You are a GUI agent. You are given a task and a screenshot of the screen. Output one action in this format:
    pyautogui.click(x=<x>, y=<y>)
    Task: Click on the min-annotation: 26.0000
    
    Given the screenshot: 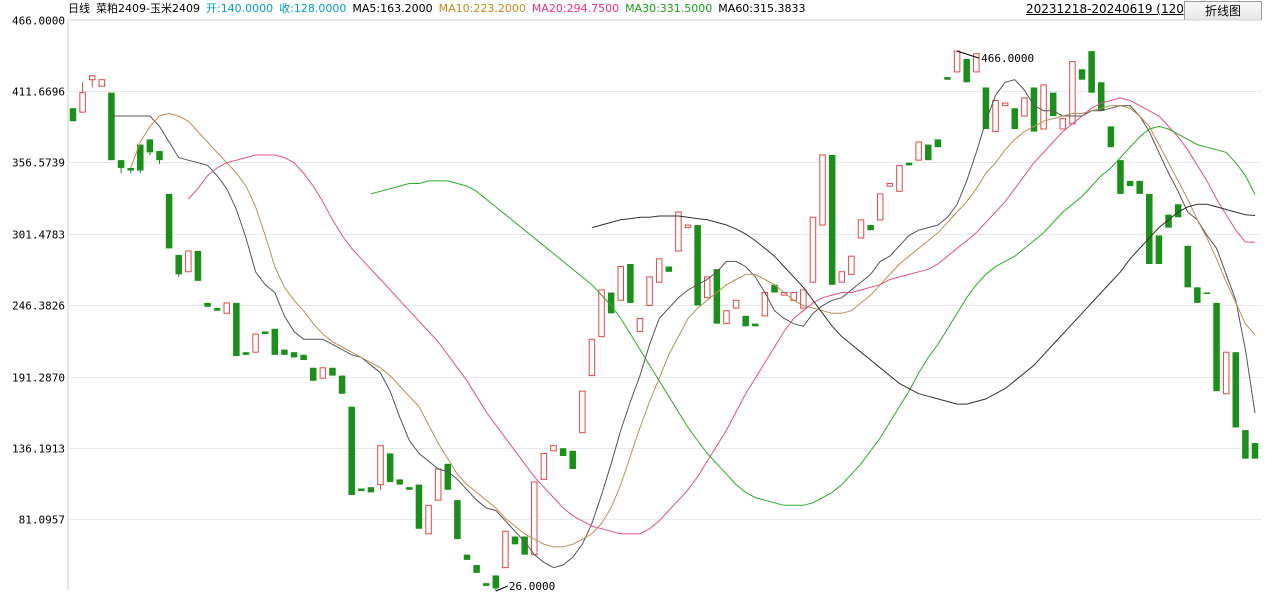 What is the action you would take?
    pyautogui.click(x=532, y=586)
    